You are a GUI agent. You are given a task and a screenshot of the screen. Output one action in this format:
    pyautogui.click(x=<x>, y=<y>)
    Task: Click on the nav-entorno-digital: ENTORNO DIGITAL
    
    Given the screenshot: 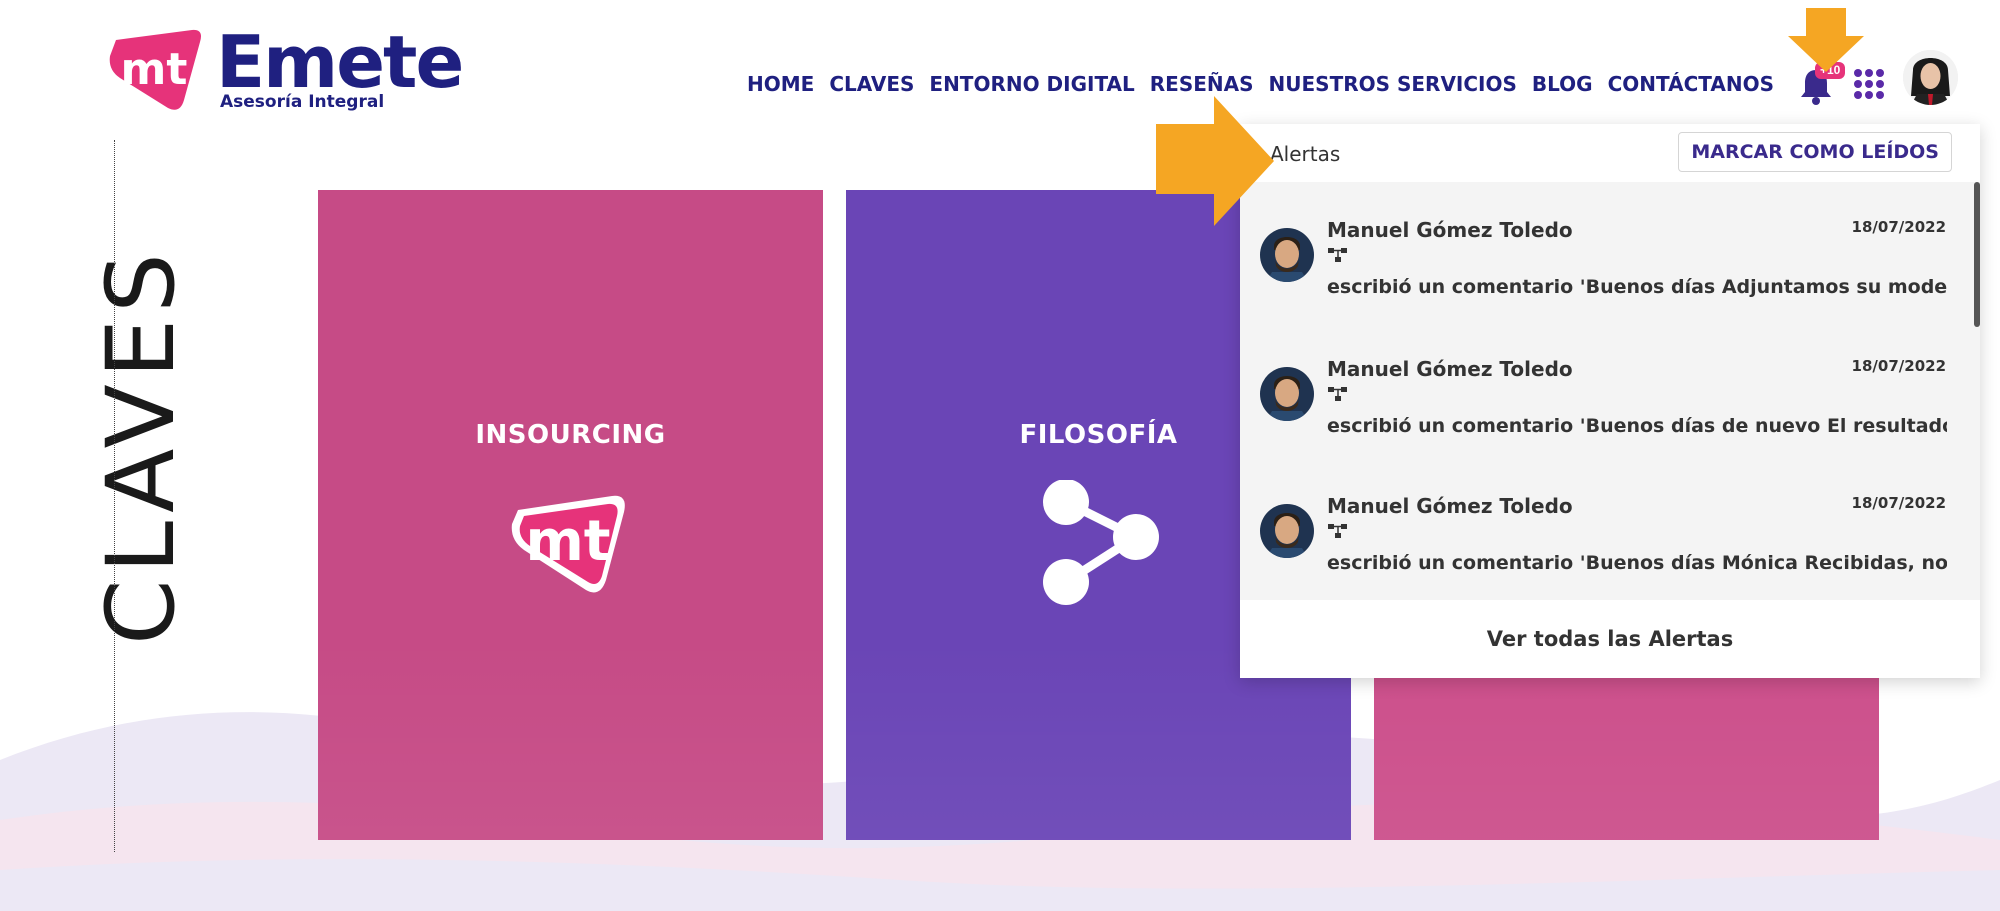 What is the action you would take?
    pyautogui.click(x=1031, y=84)
    